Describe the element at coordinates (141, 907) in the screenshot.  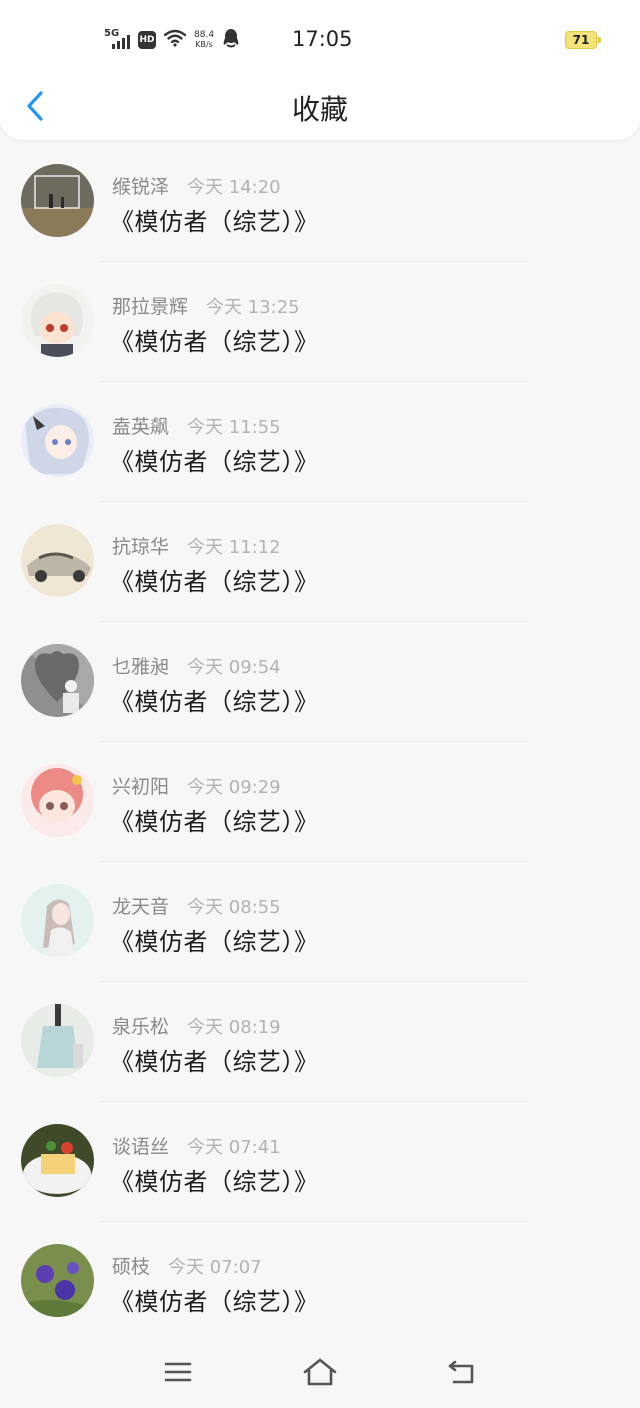
I see `user-name: 龙天音` at that location.